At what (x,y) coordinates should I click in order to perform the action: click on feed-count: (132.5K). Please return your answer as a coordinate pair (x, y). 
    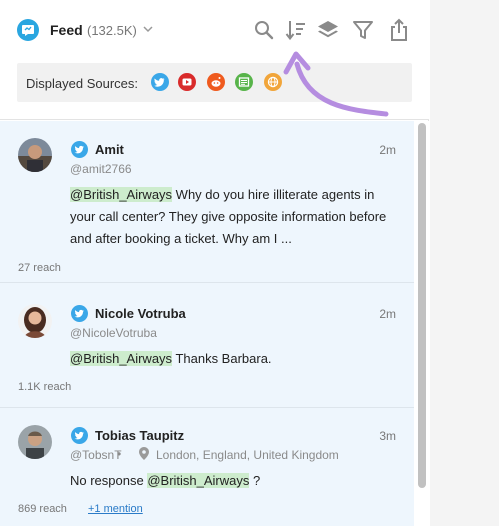
    Looking at the image, I should click on (112, 30).